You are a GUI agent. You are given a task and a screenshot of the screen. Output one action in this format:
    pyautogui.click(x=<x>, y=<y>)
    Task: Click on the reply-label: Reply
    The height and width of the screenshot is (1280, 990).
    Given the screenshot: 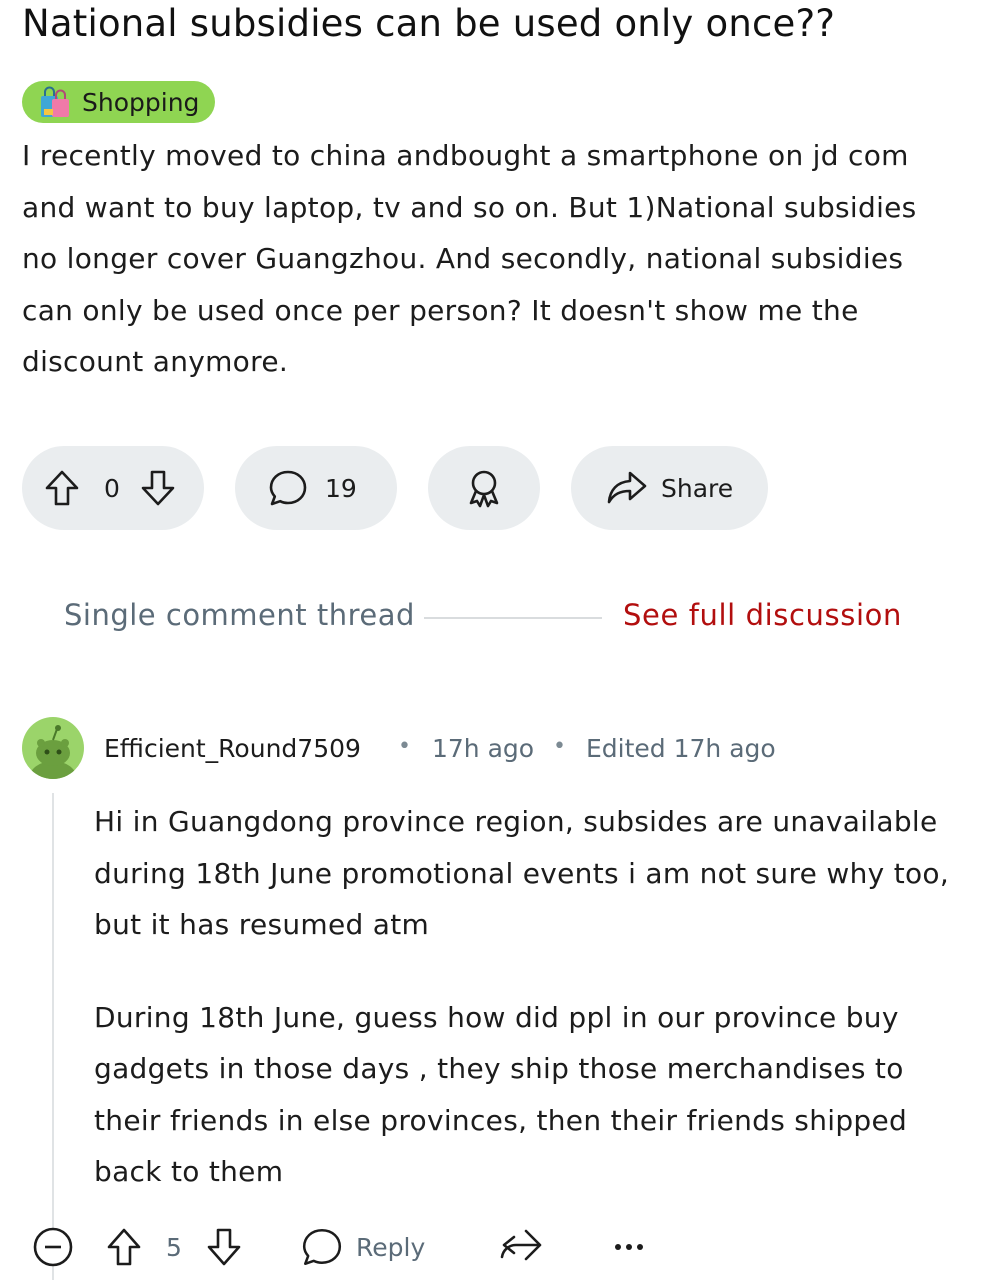 What is the action you would take?
    pyautogui.click(x=391, y=1247)
    